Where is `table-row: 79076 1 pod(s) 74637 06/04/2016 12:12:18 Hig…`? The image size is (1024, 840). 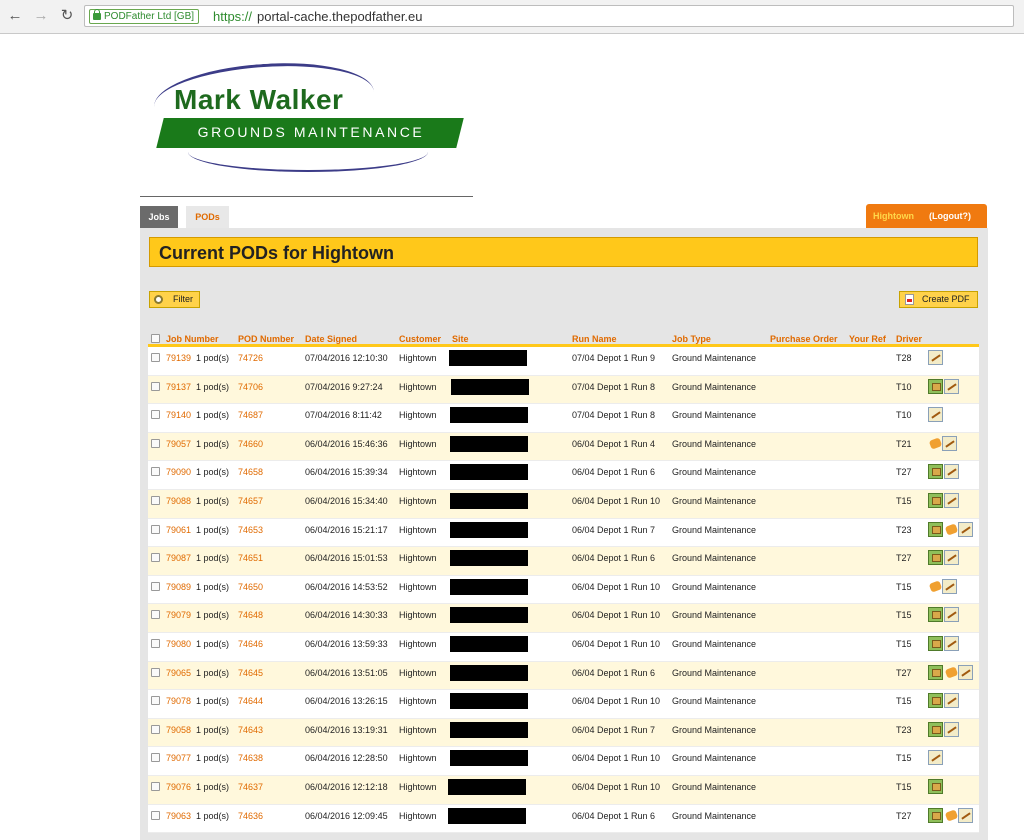 table-row: 79076 1 pod(s) 74637 06/04/2016 12:12:18 Hig… is located at coordinates (563, 790).